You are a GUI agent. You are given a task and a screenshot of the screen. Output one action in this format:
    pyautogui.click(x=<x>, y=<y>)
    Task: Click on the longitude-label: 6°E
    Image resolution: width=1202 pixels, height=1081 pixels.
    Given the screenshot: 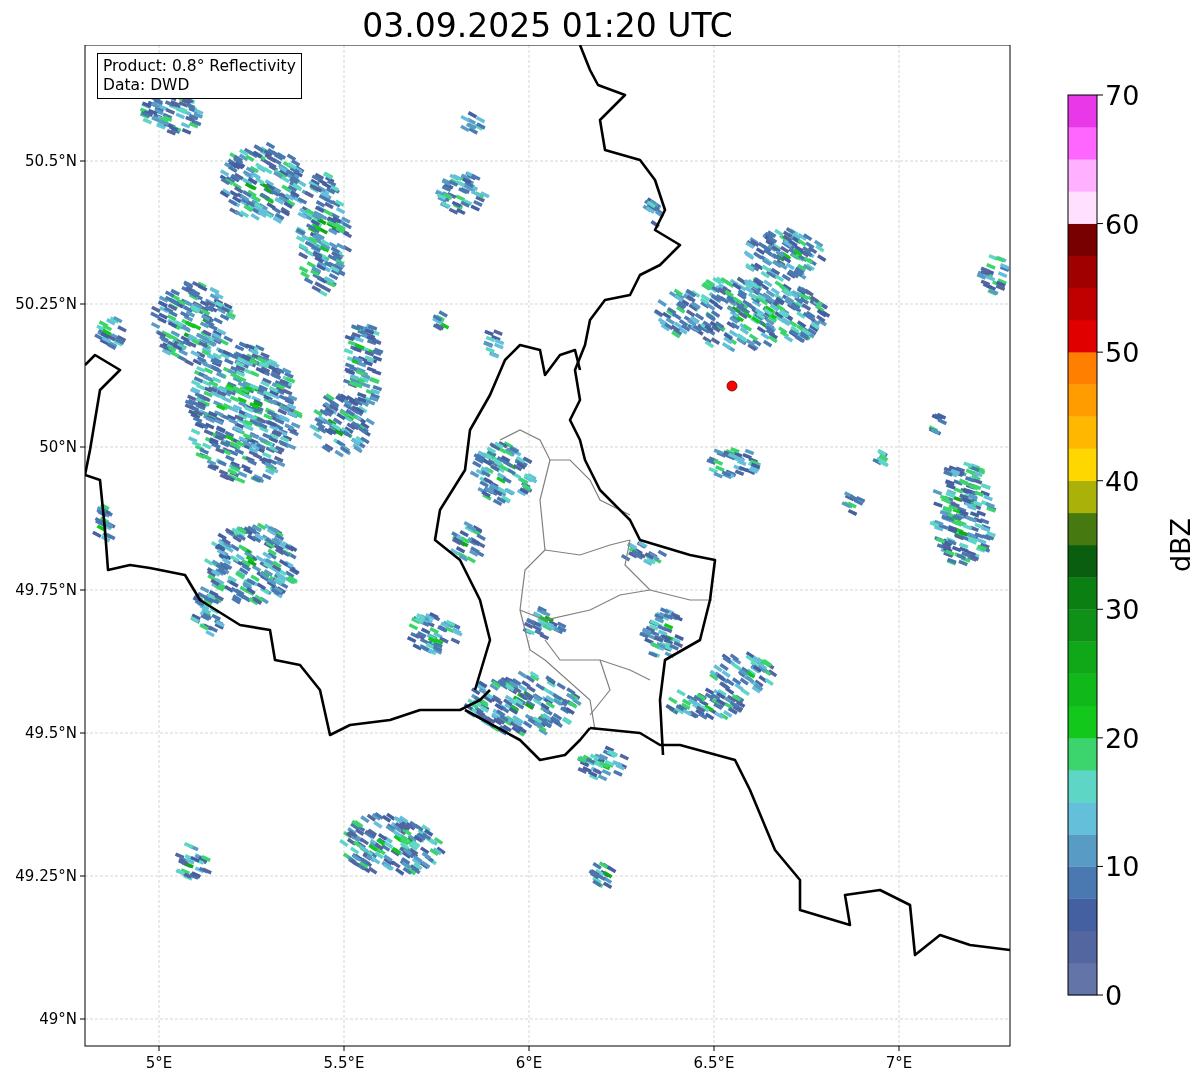 What is the action you would take?
    pyautogui.click(x=529, y=1063)
    